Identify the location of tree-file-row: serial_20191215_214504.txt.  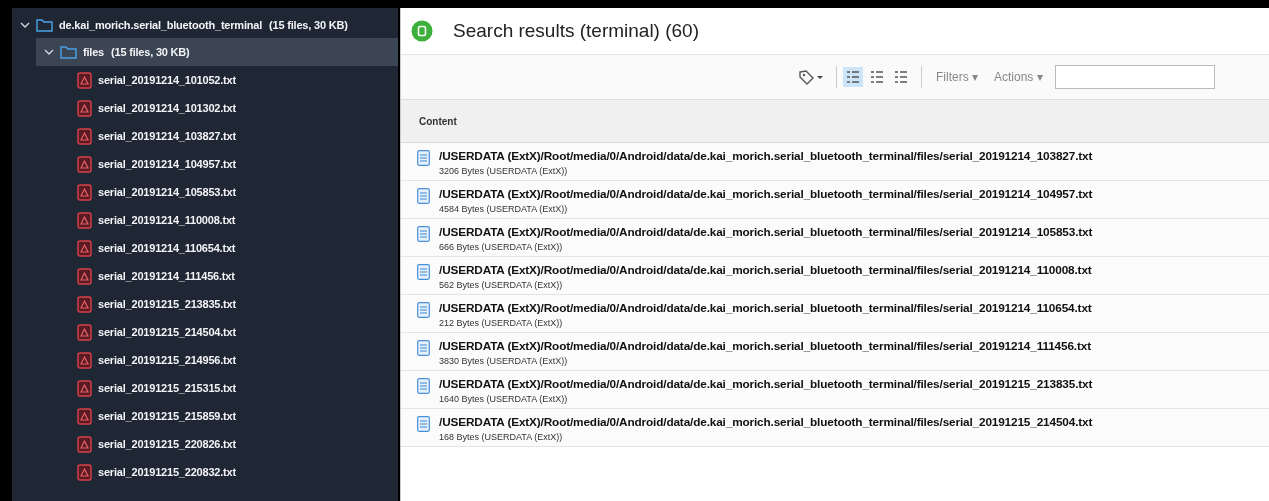
(205, 332).